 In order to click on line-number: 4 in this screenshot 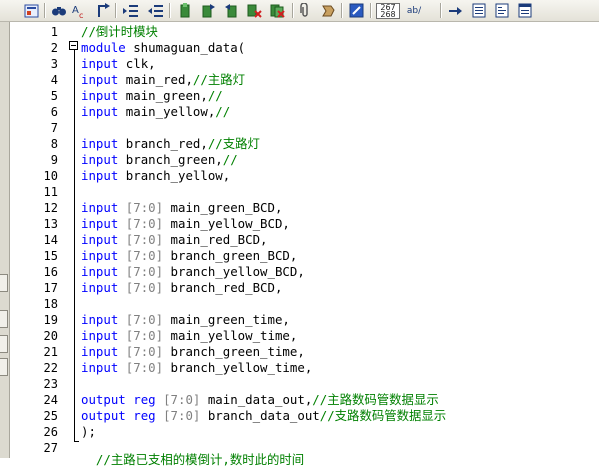, I will do `click(54, 80)`.